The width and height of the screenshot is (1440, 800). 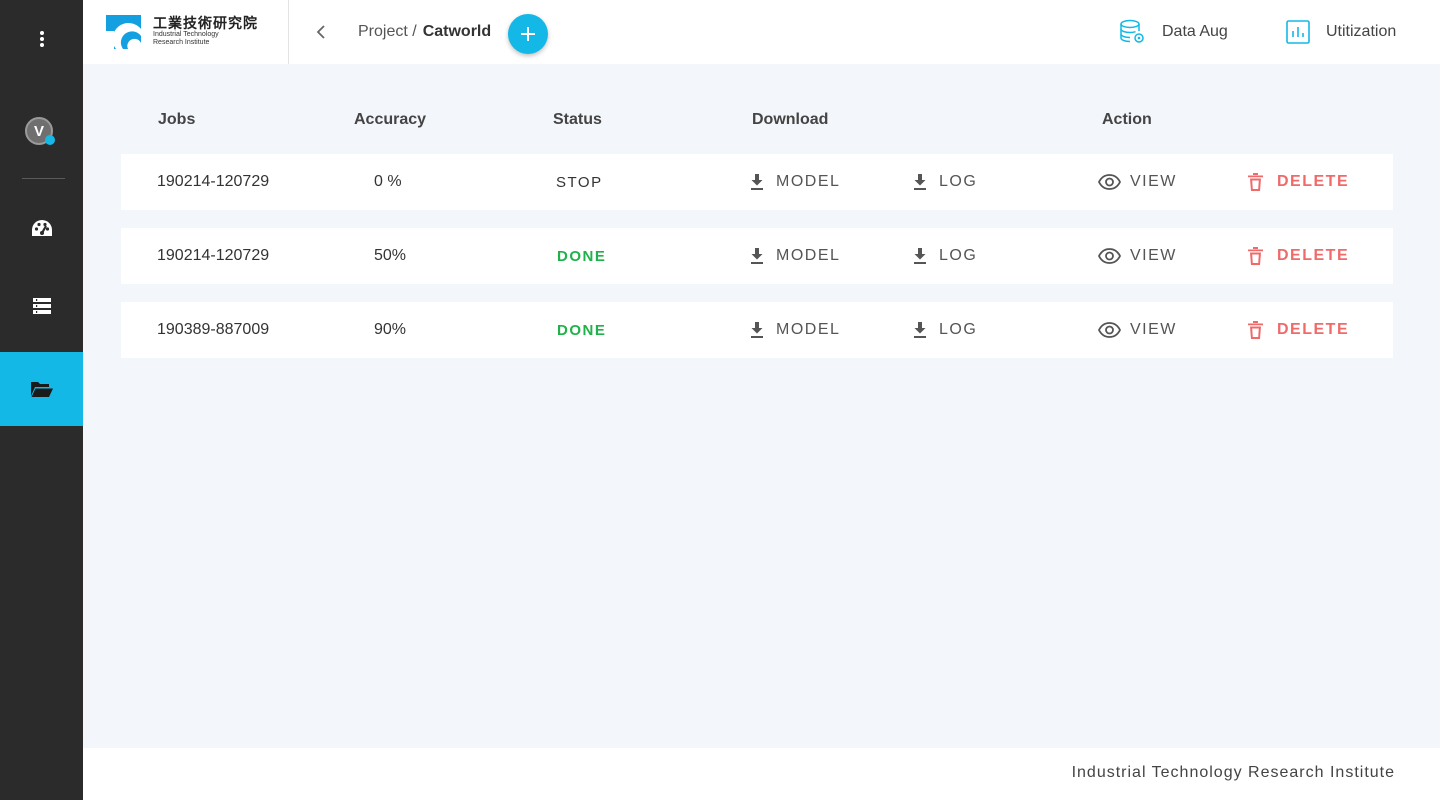 What do you see at coordinates (390, 119) in the screenshot?
I see `col-header-accuracy: Accuracy` at bounding box center [390, 119].